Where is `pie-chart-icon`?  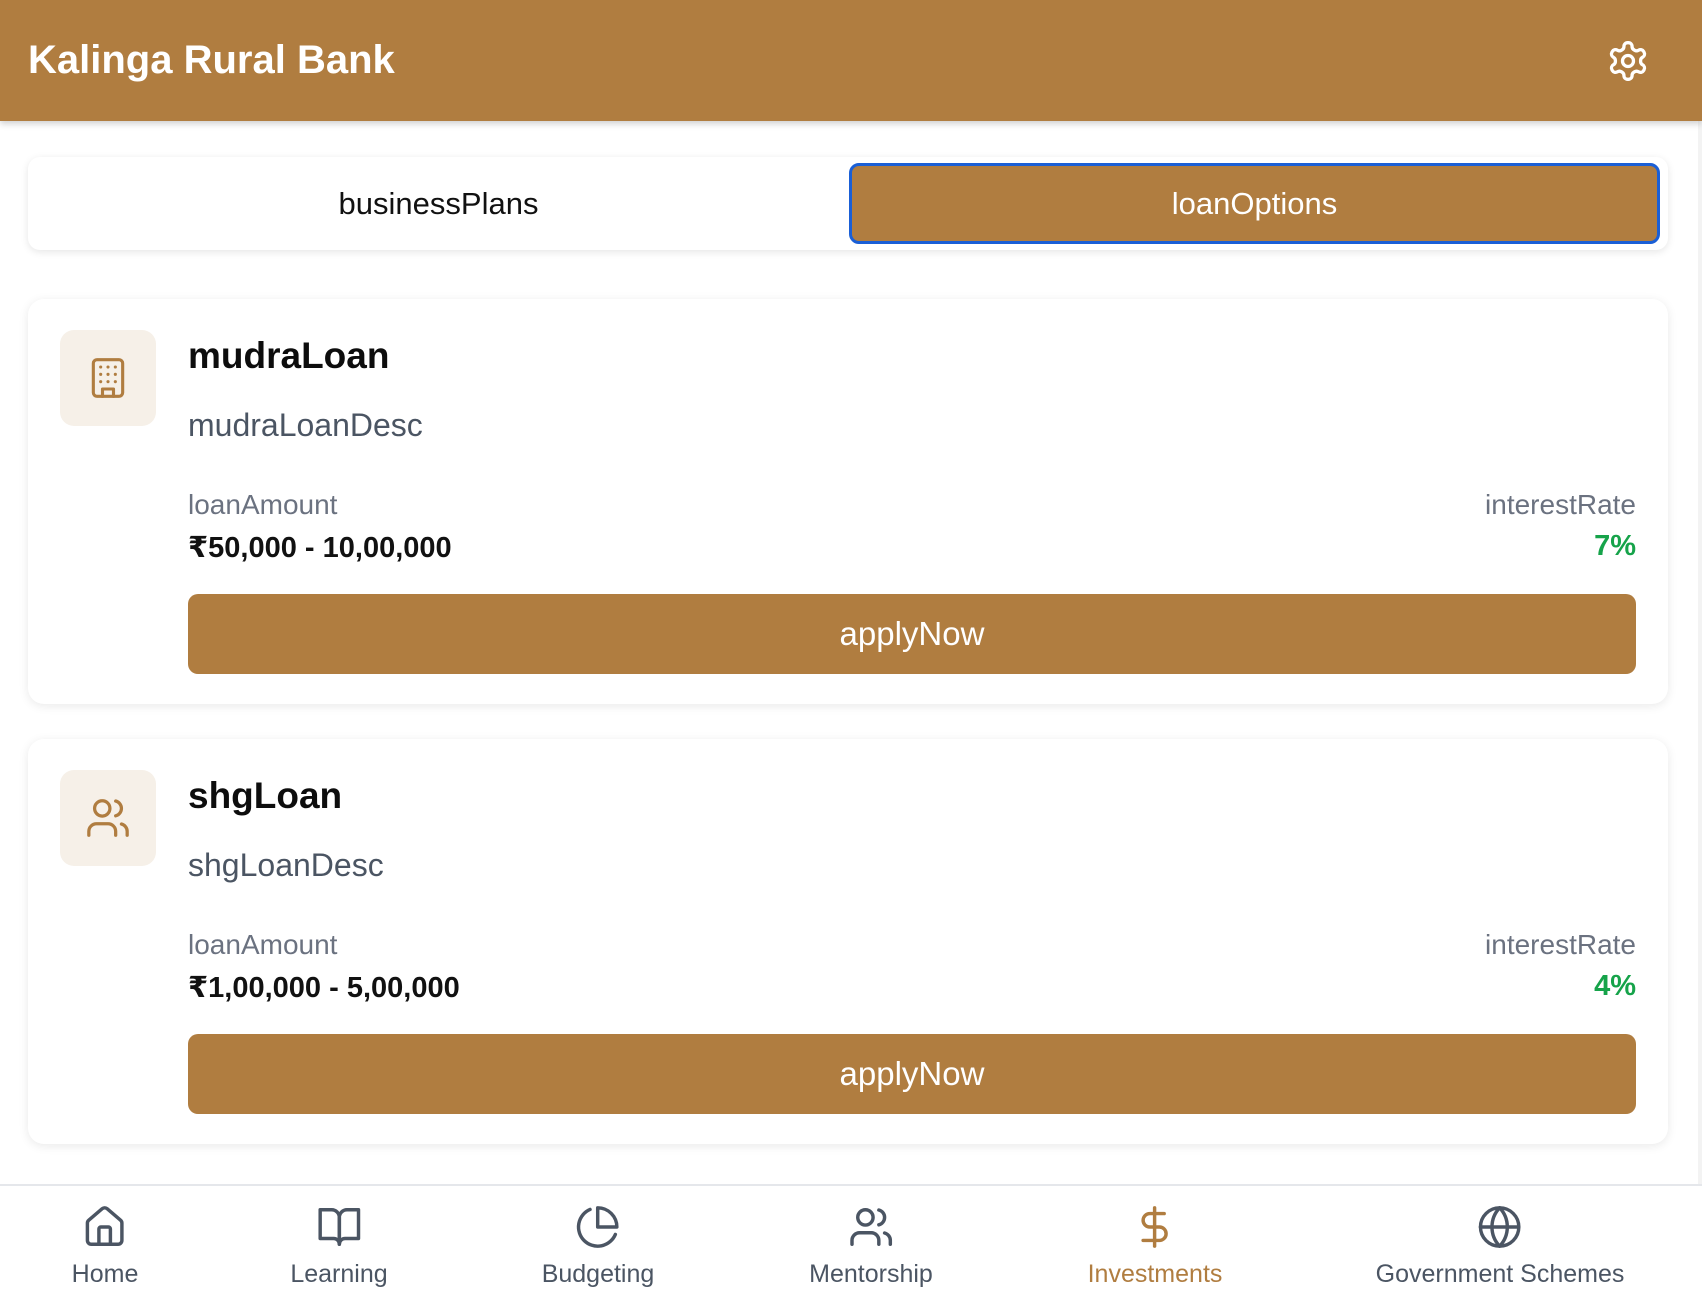 pie-chart-icon is located at coordinates (598, 1227).